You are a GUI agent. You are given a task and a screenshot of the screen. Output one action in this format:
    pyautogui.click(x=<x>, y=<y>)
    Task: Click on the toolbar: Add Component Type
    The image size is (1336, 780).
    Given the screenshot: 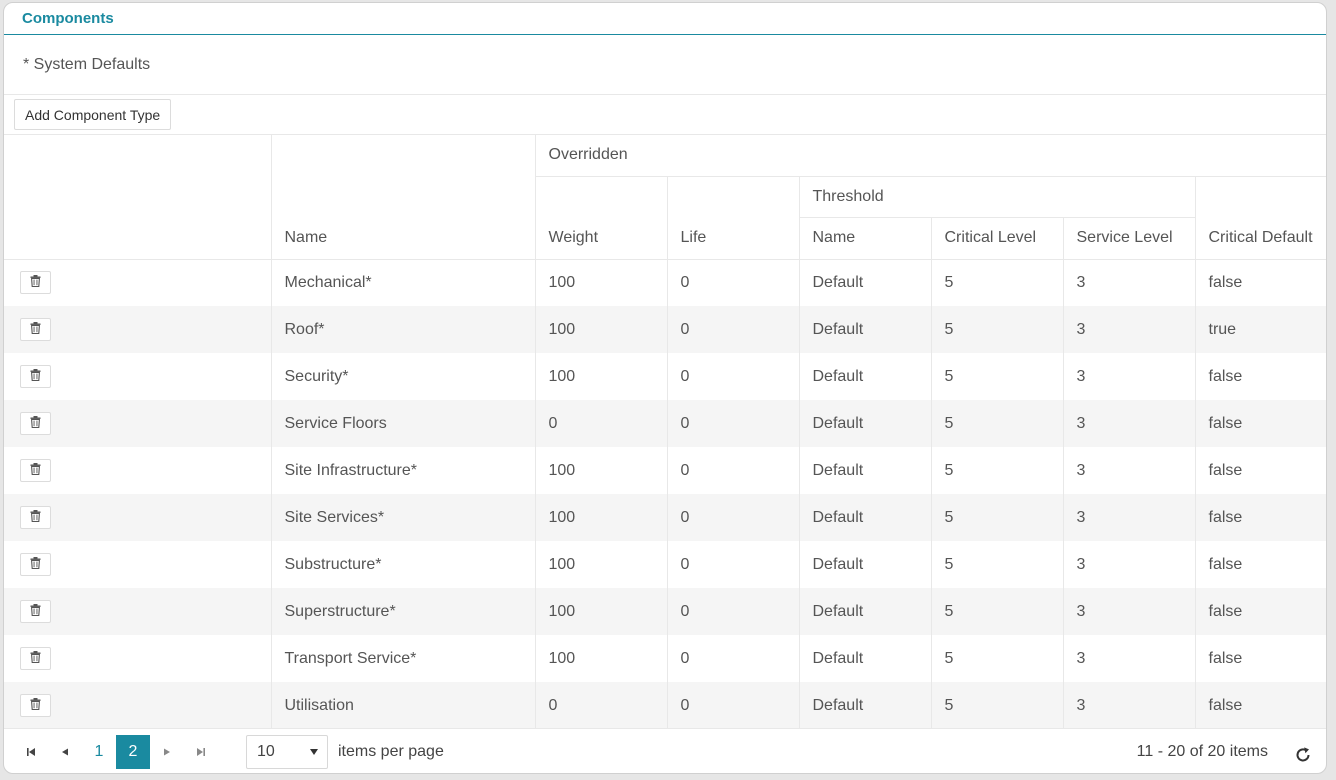 What is the action you would take?
    pyautogui.click(x=665, y=115)
    